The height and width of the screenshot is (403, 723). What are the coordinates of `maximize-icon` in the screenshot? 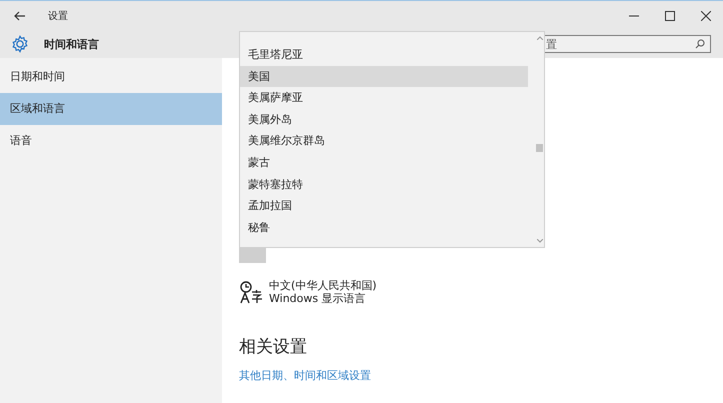 It's located at (670, 15).